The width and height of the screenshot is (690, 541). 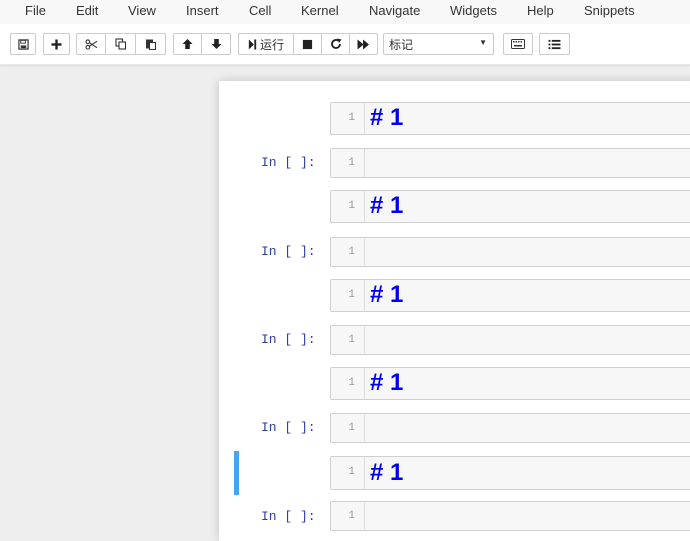 I want to click on save-icon, so click(x=23, y=44).